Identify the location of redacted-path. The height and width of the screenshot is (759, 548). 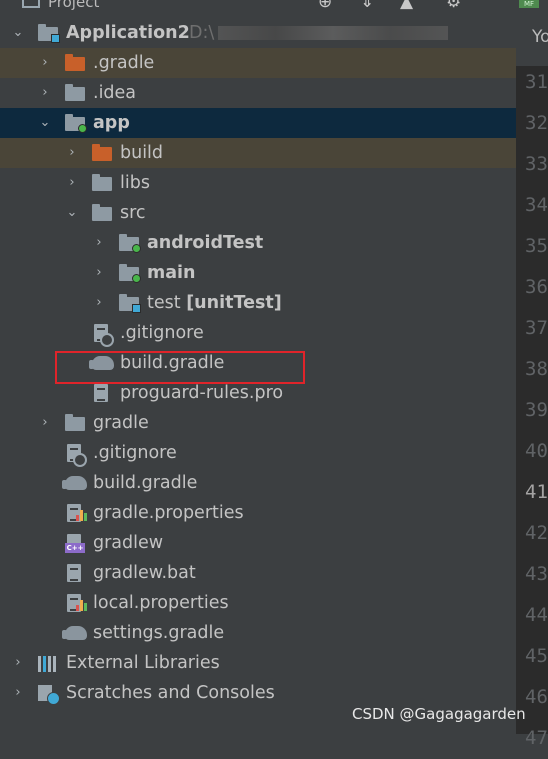
(333, 33).